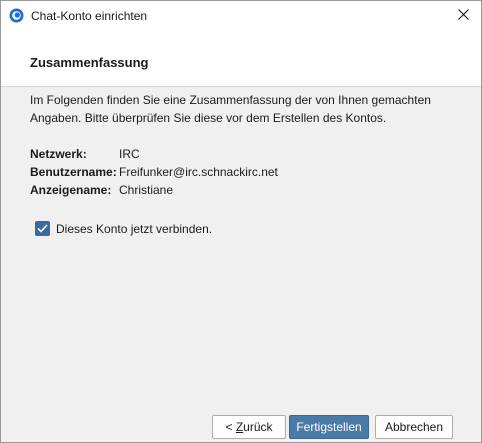 The width and height of the screenshot is (482, 443). I want to click on connect-now-checkbox, so click(42, 228).